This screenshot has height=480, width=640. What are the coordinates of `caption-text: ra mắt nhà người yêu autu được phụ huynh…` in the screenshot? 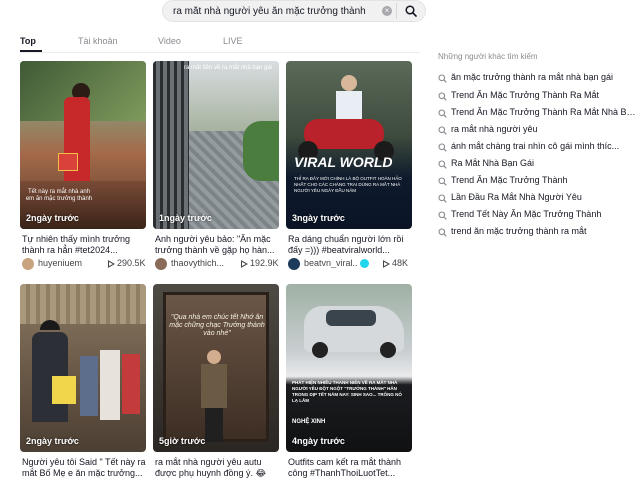 It's located at (211, 467).